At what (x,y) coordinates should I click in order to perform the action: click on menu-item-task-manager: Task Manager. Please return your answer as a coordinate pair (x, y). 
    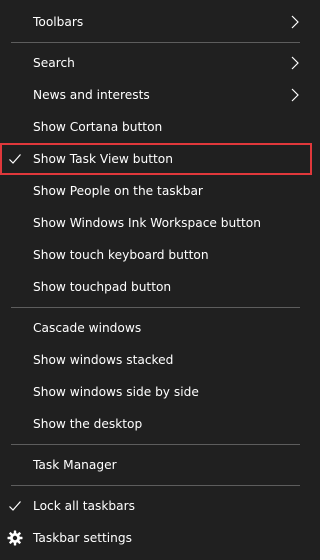
    Looking at the image, I should click on (156, 465).